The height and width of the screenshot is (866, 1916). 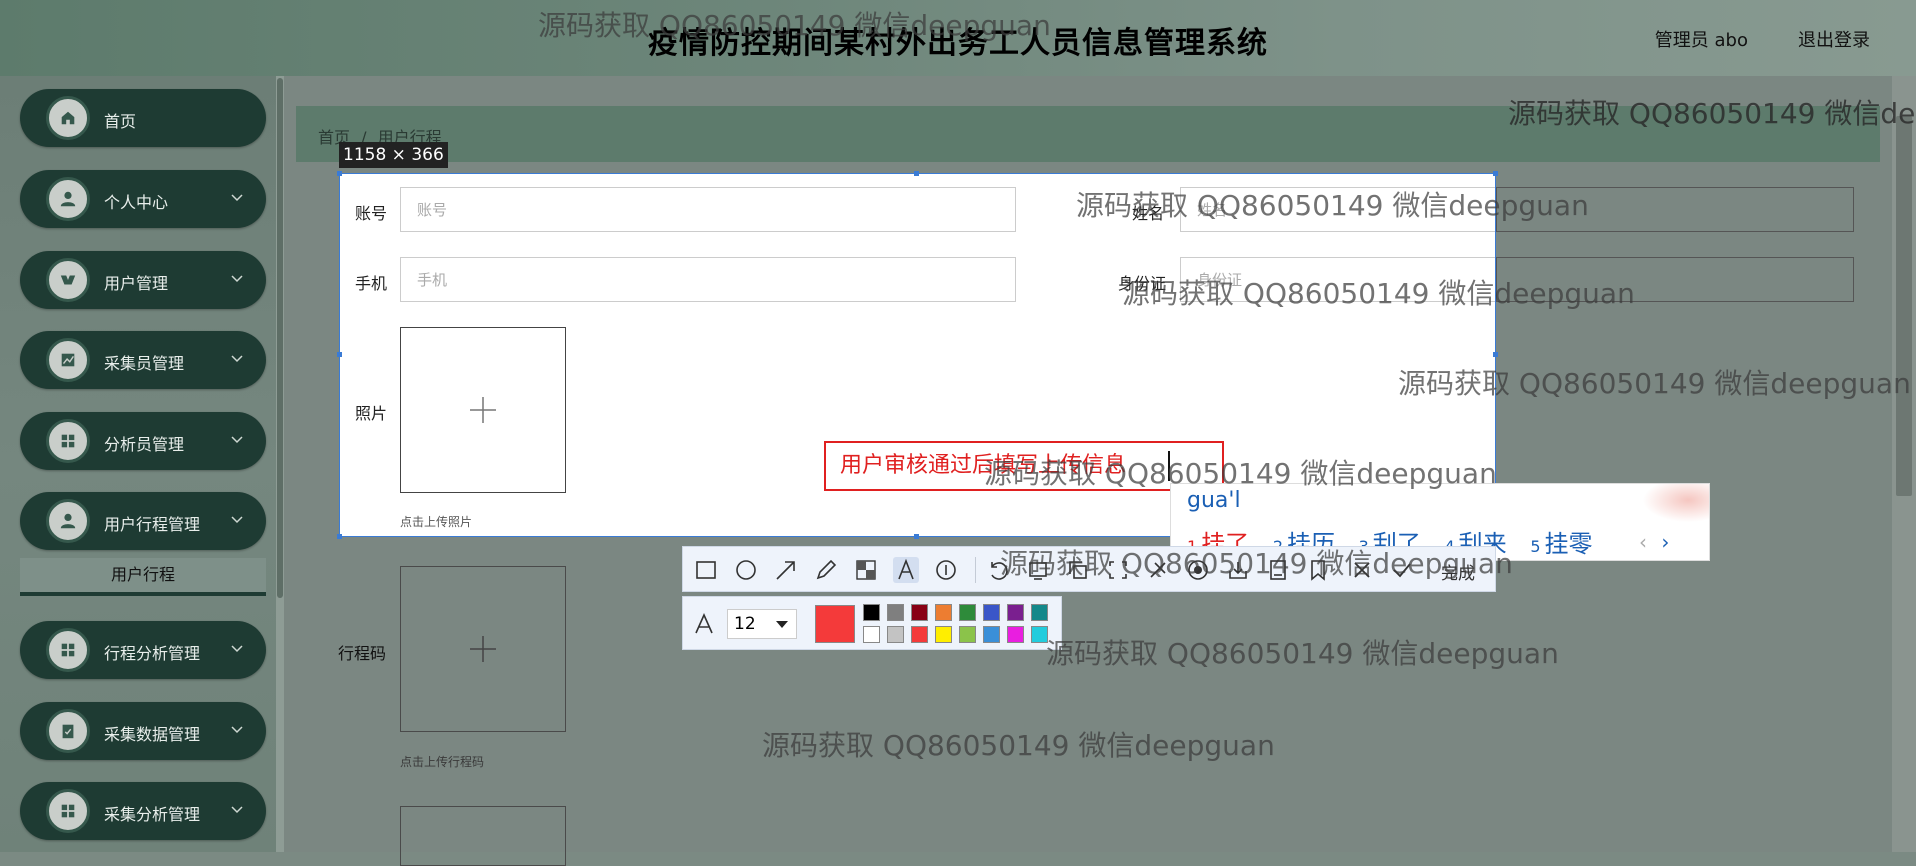 I want to click on undo-icon, so click(x=998, y=570).